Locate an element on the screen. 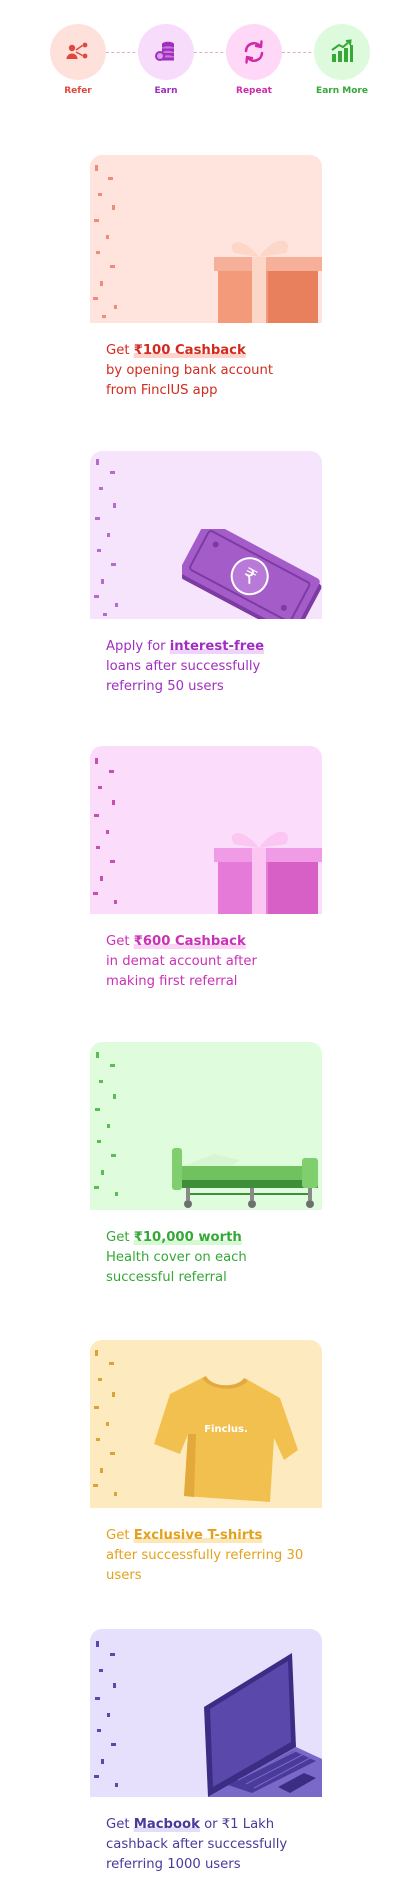  refer-icon is located at coordinates (78, 52).